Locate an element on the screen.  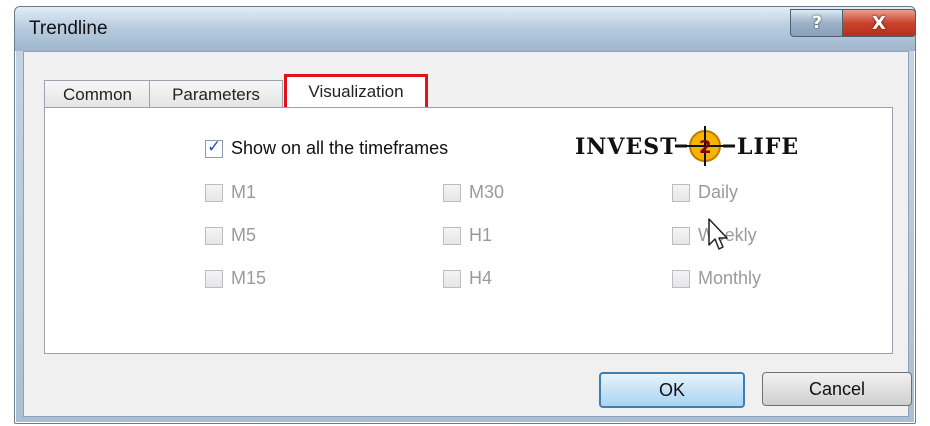
svg-text: 2 is located at coordinates (705, 147).